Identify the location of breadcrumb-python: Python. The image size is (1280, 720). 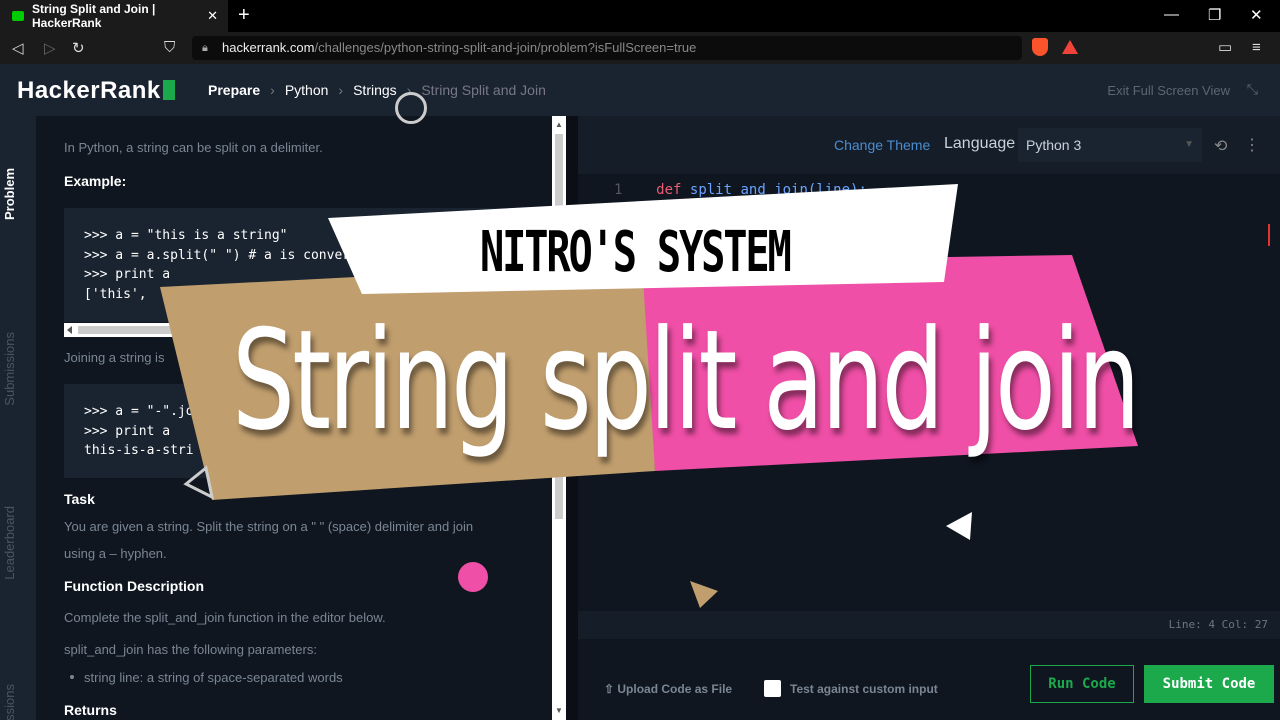
(307, 90).